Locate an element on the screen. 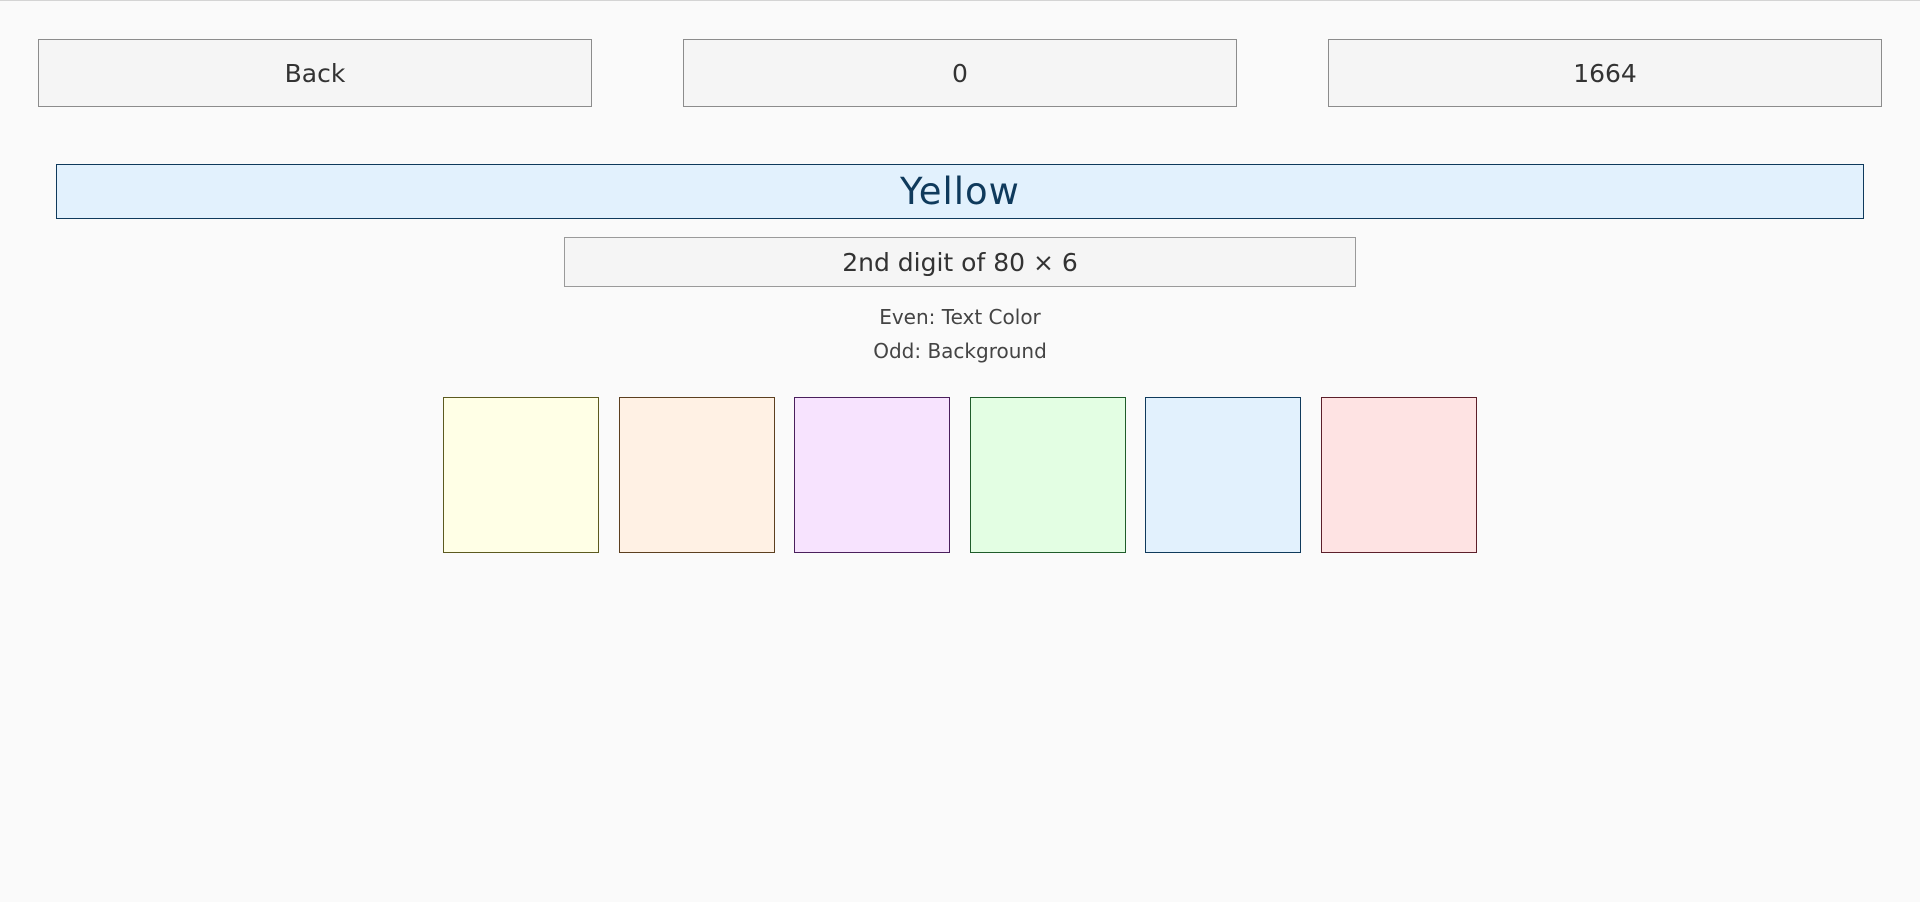 Image resolution: width=1920 pixels, height=902 pixels. swatch-orange is located at coordinates (696, 475).